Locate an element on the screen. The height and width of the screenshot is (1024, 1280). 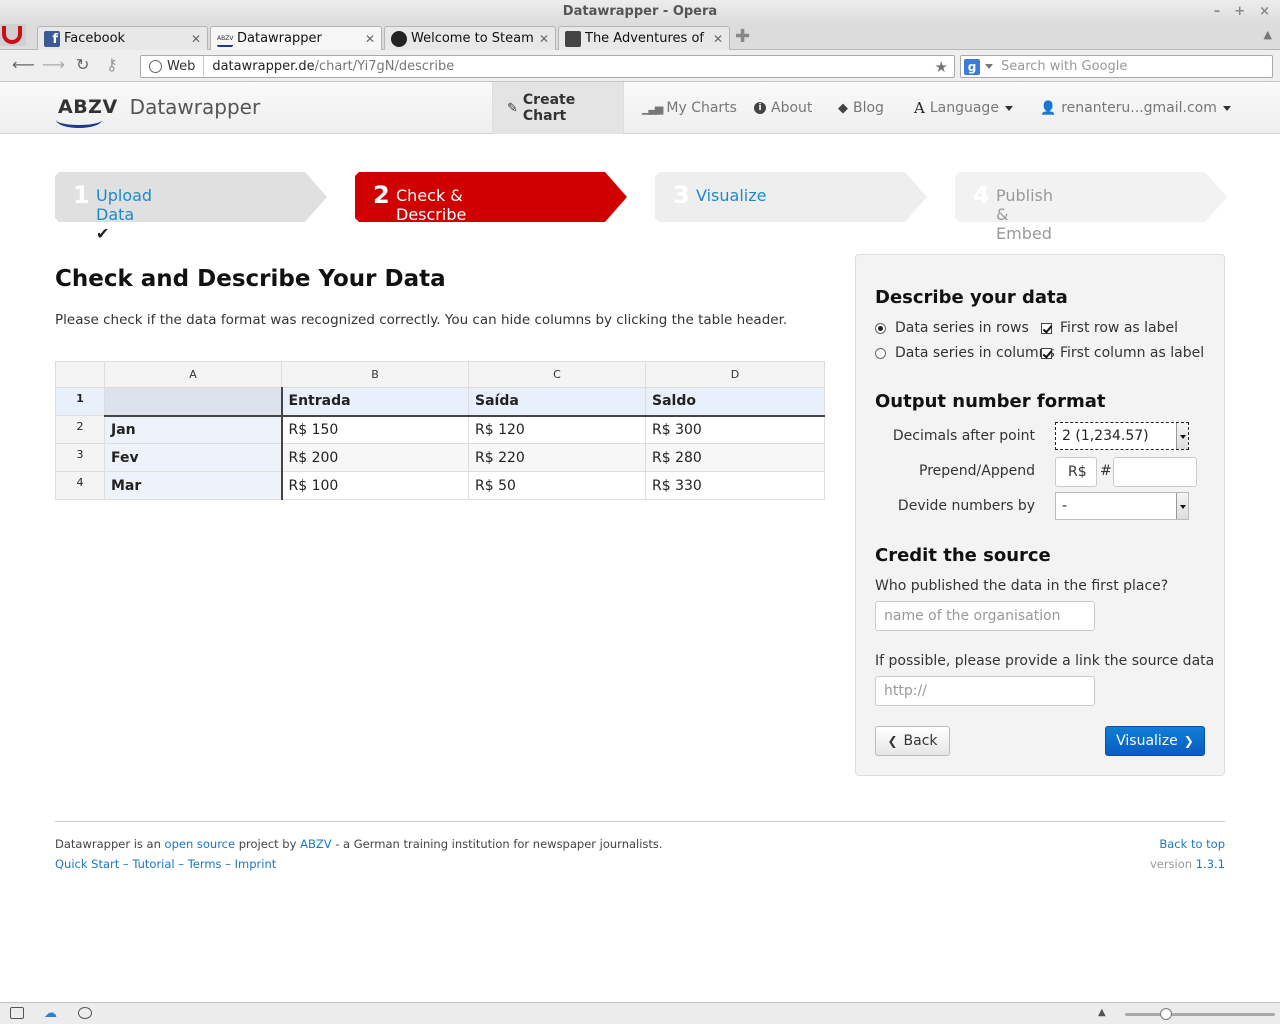
table-cell: R$ 300 is located at coordinates (735, 429).